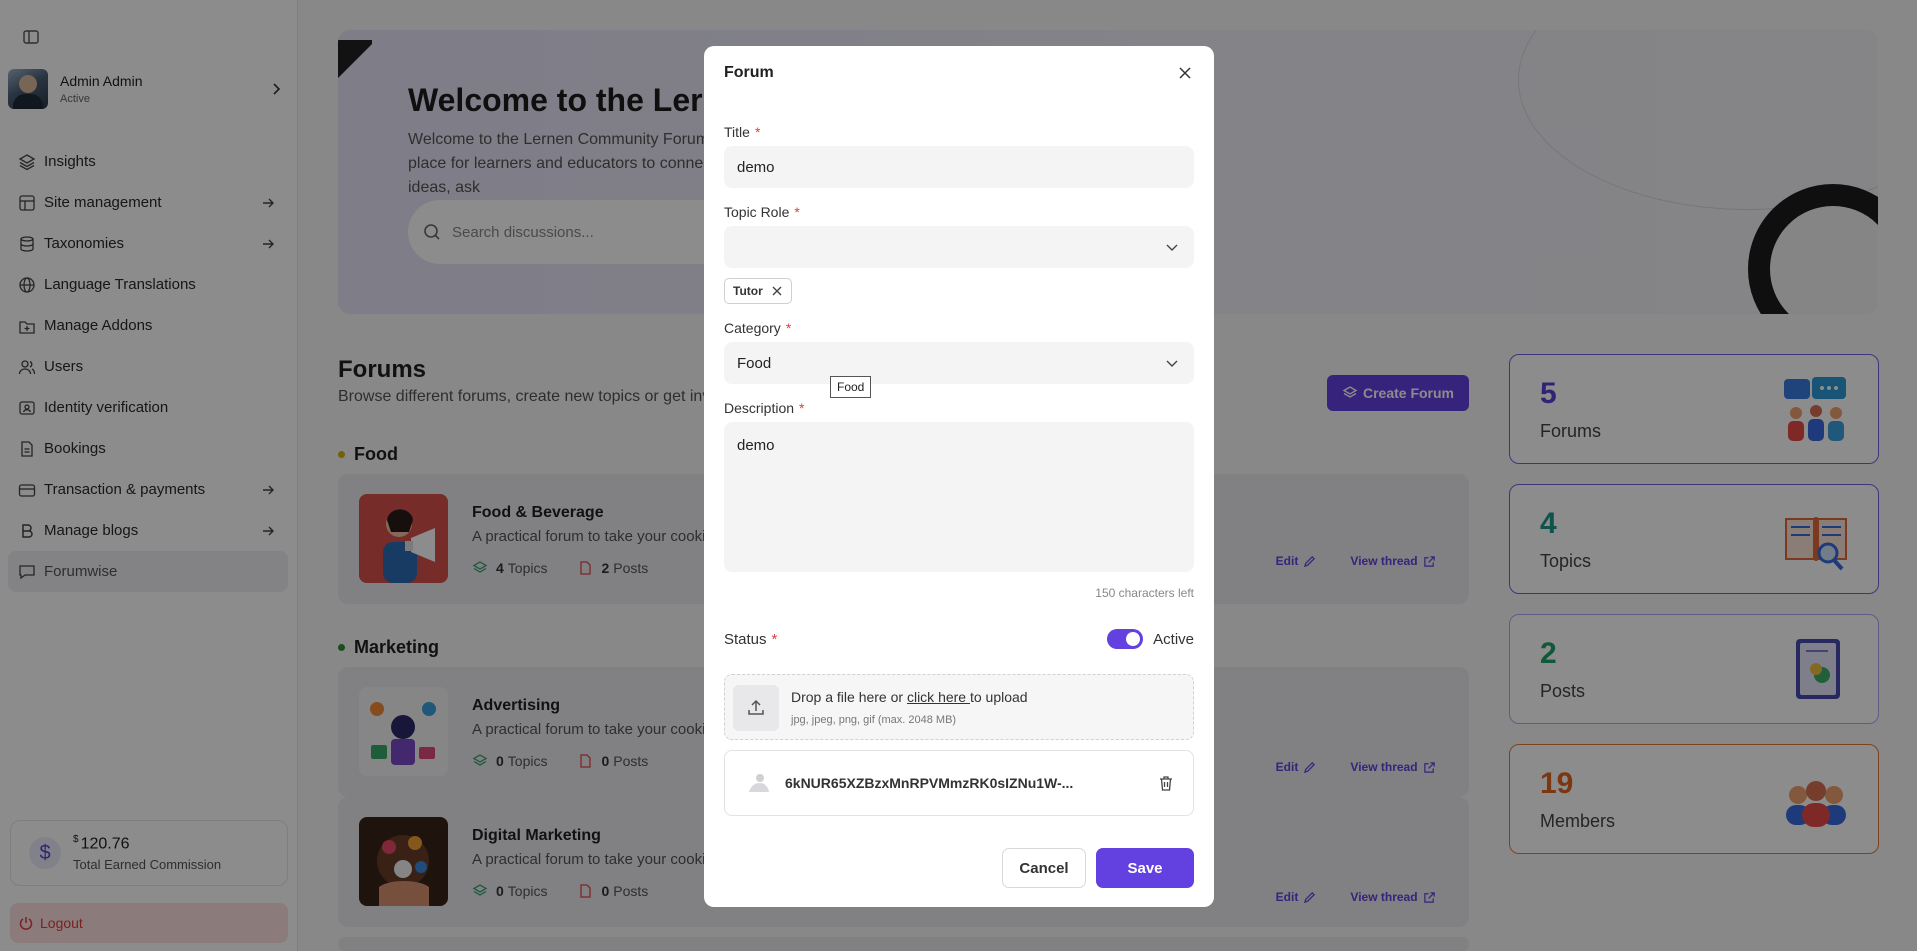 This screenshot has width=1917, height=951. I want to click on description-label: Description *, so click(764, 408).